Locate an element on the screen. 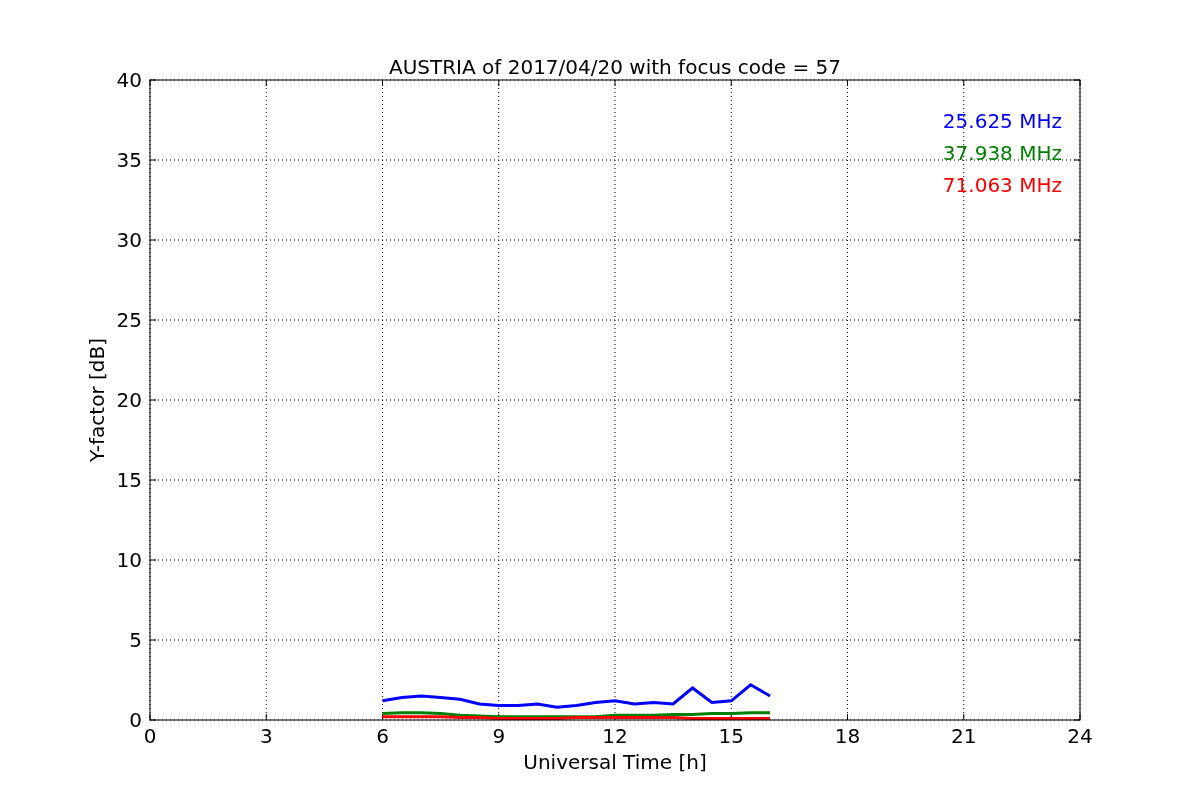 Image resolution: width=1200 pixels, height=800 pixels. y-tick-label: 30 is located at coordinates (129, 240).